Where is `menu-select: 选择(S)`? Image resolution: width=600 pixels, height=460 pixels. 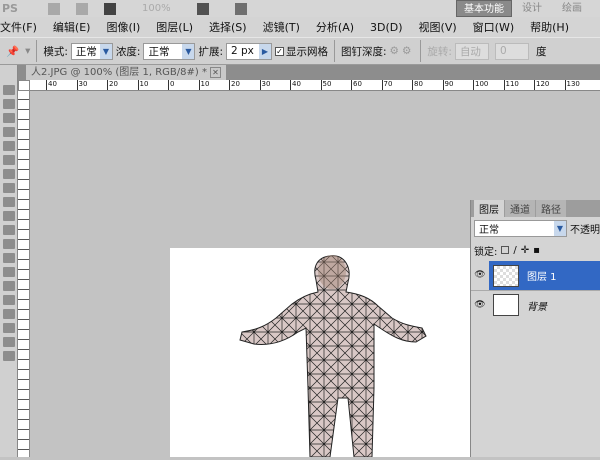 menu-select: 选择(S) is located at coordinates (228, 27).